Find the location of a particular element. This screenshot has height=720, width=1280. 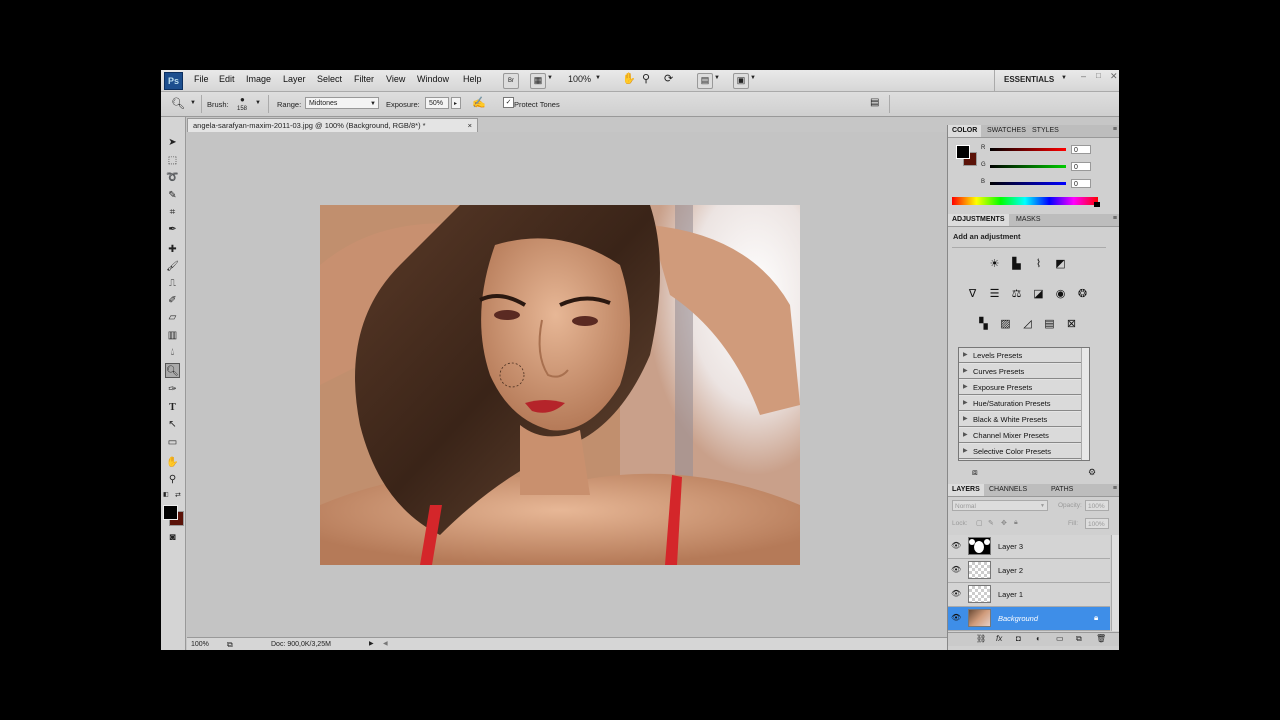

move-tool-icon: ➤ is located at coordinates (172, 142).